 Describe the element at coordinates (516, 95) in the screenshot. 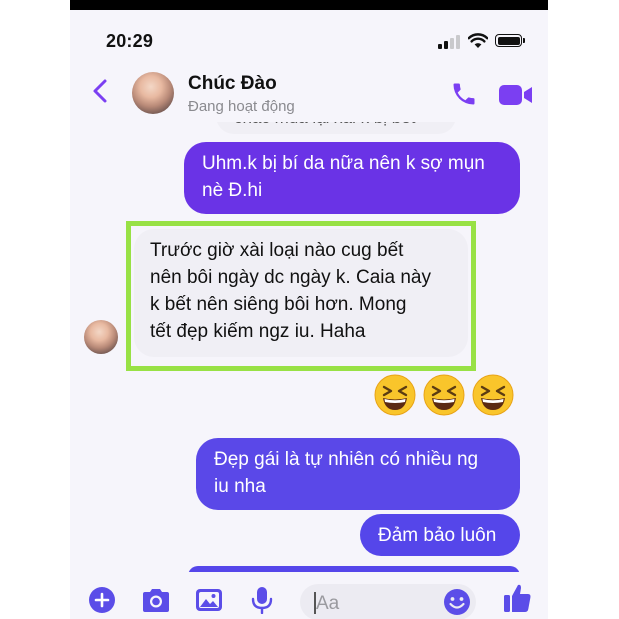

I see `video-camera-icon` at that location.